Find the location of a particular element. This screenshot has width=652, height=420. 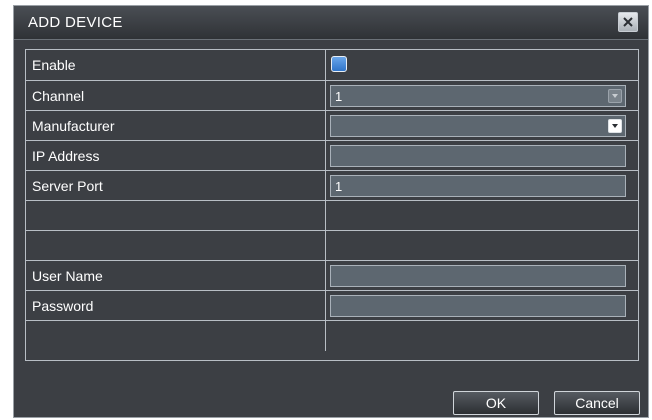

close-button is located at coordinates (628, 22).